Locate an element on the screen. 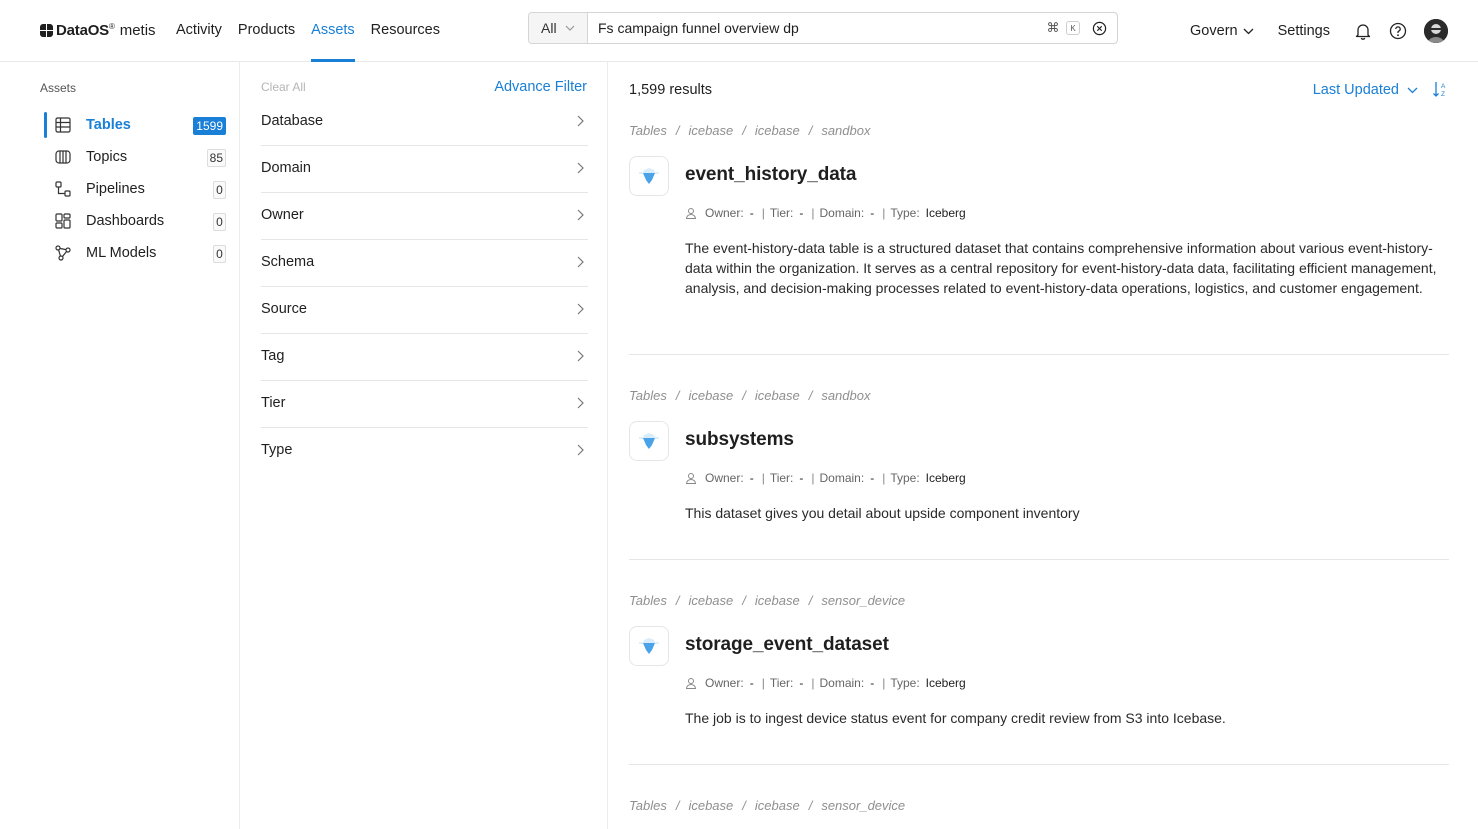 This screenshot has height=829, width=1478. govern-menu: Govern is located at coordinates (1222, 31).